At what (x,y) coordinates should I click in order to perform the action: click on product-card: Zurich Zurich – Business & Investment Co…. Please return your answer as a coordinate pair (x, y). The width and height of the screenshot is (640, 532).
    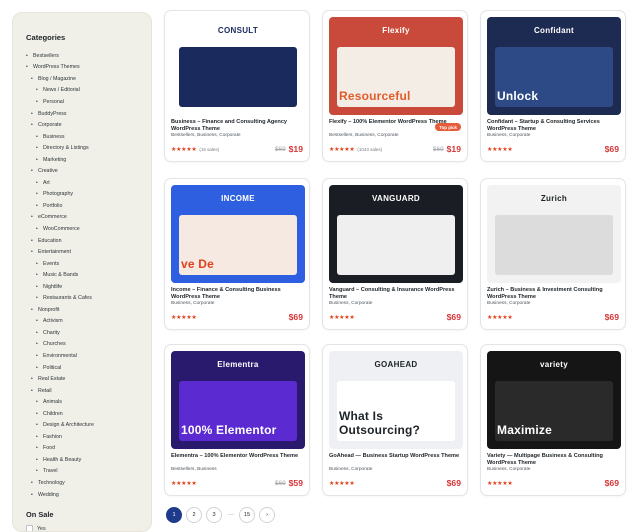
    Looking at the image, I should click on (553, 254).